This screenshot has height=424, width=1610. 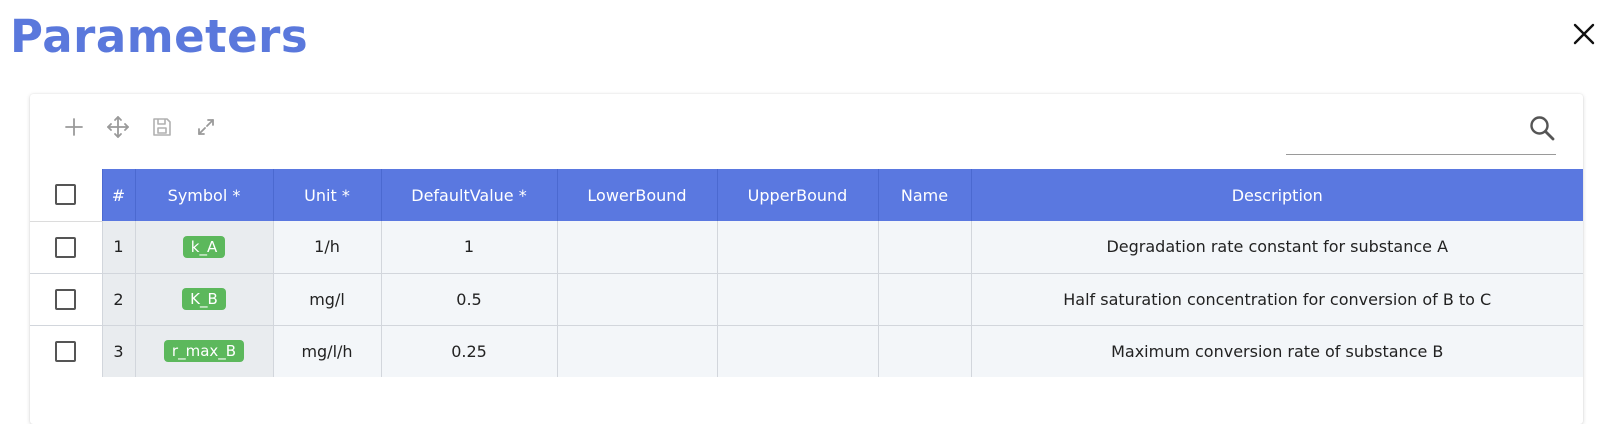 I want to click on default-value-cell: 1, so click(x=468, y=247).